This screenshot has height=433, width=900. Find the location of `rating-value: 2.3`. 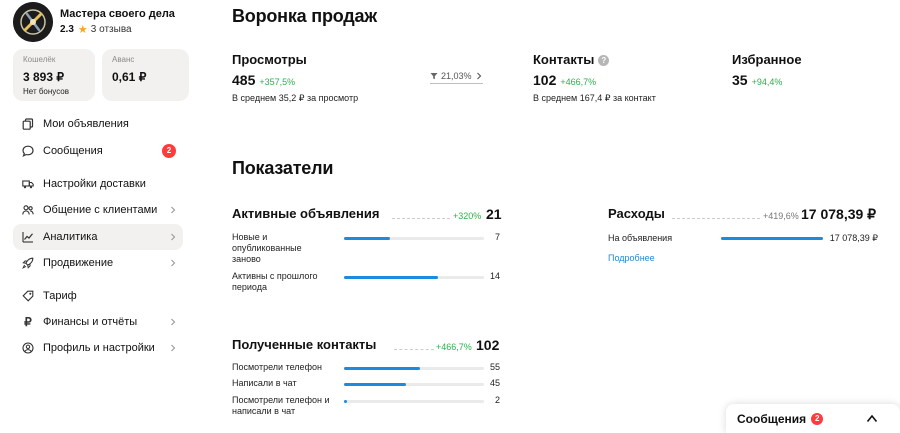

rating-value: 2.3 is located at coordinates (67, 29).